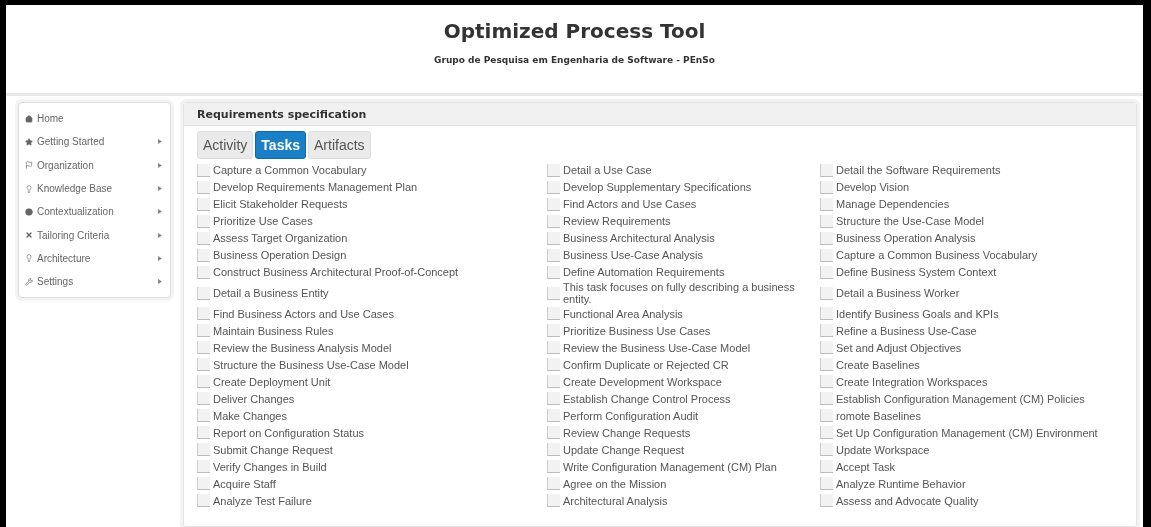 The width and height of the screenshot is (1151, 527). What do you see at coordinates (94, 282) in the screenshot?
I see `sidebar-item: Settings` at bounding box center [94, 282].